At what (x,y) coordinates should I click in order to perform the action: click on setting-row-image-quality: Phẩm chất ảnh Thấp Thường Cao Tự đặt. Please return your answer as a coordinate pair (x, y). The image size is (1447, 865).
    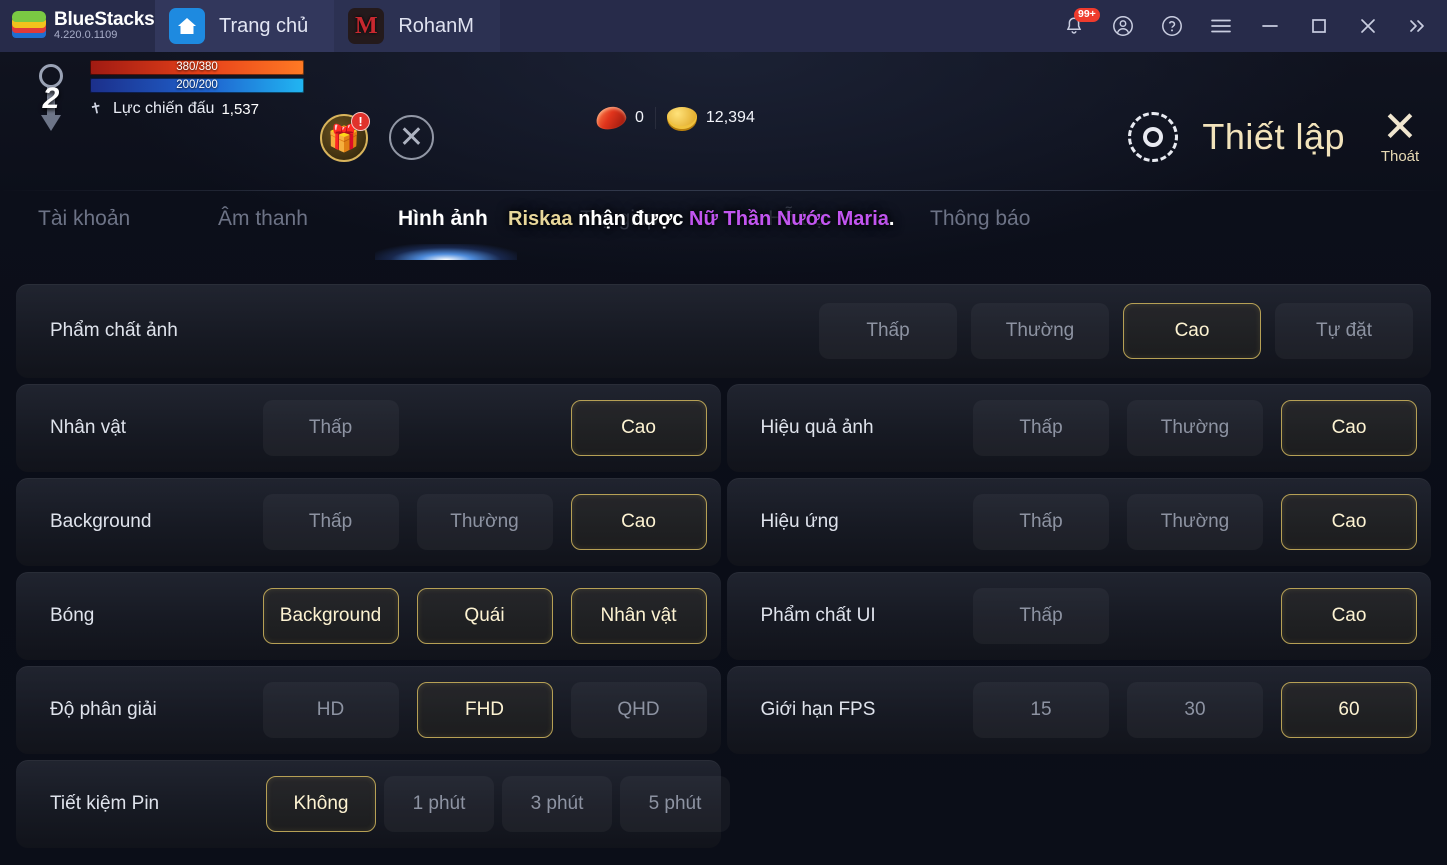
    Looking at the image, I should click on (723, 331).